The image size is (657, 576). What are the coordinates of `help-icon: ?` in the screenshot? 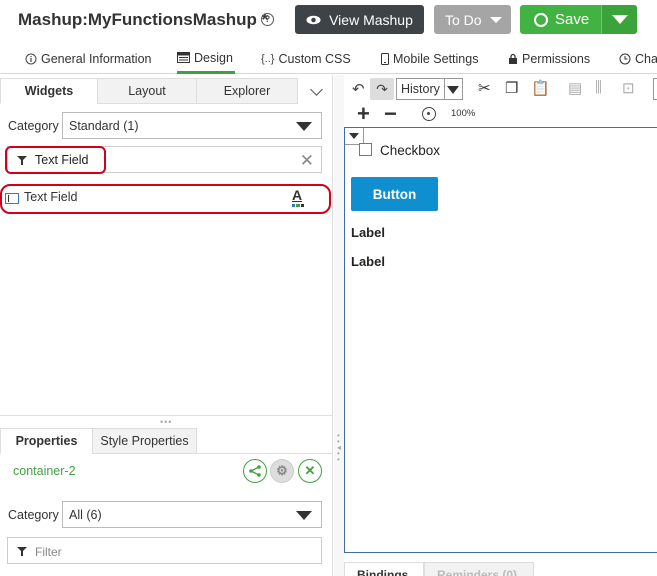 It's located at (267, 19).